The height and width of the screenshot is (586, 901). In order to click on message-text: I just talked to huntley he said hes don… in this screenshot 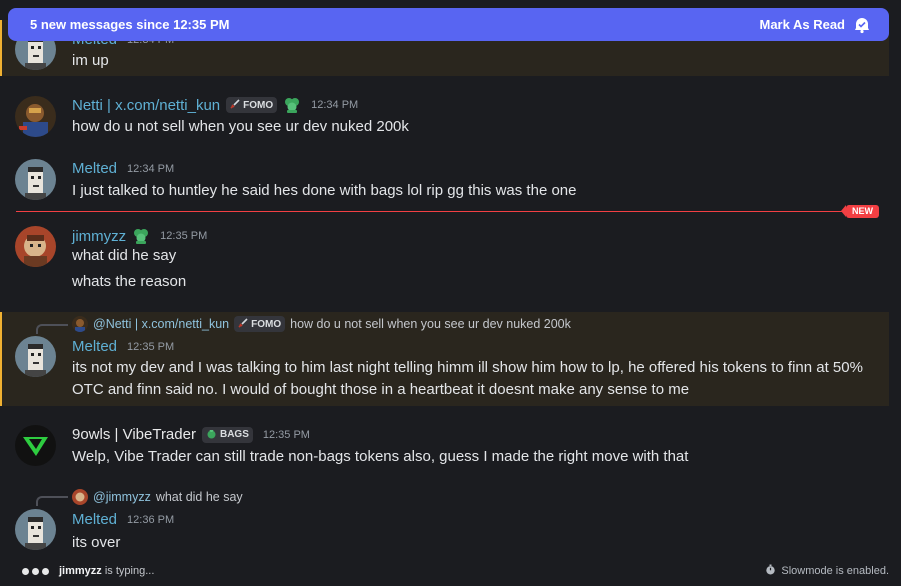, I will do `click(324, 190)`.